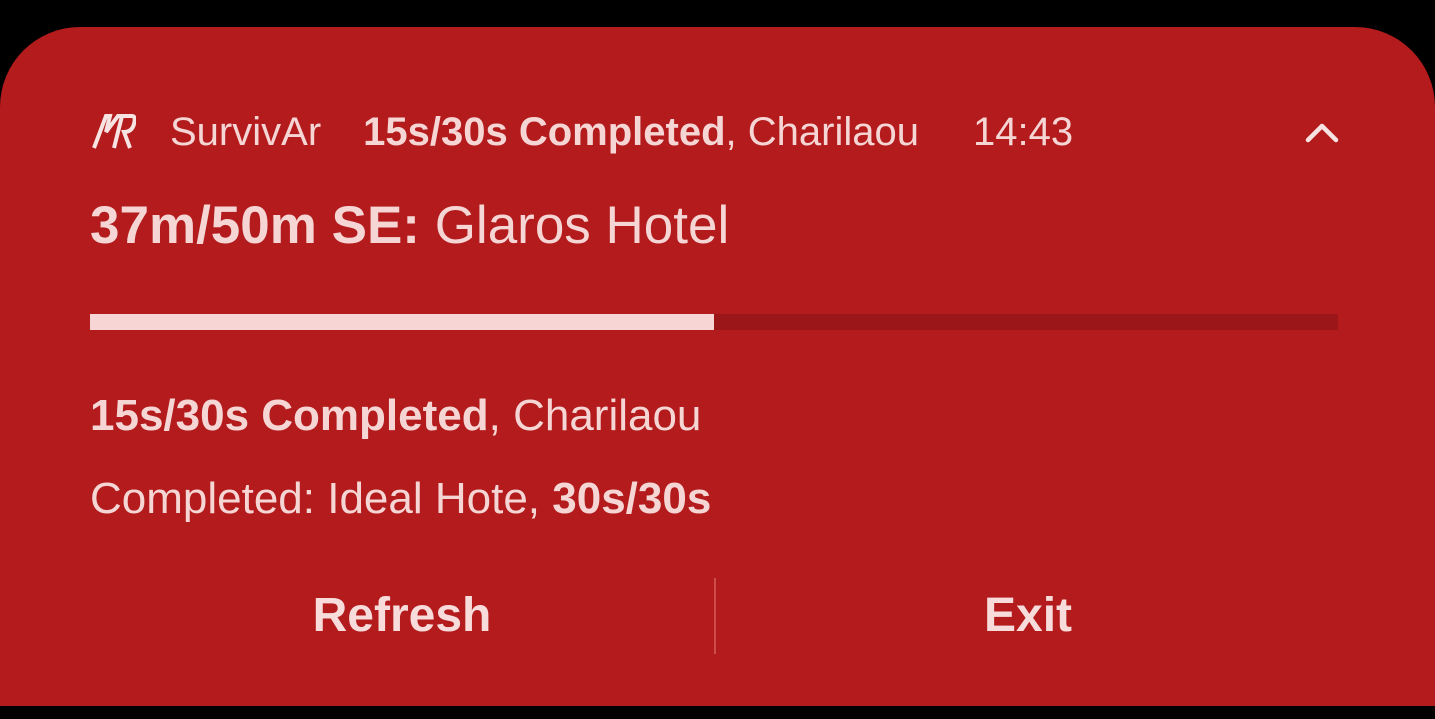  Describe the element at coordinates (321, 498) in the screenshot. I see `completed-location: Completed: Ideal Hote,` at that location.